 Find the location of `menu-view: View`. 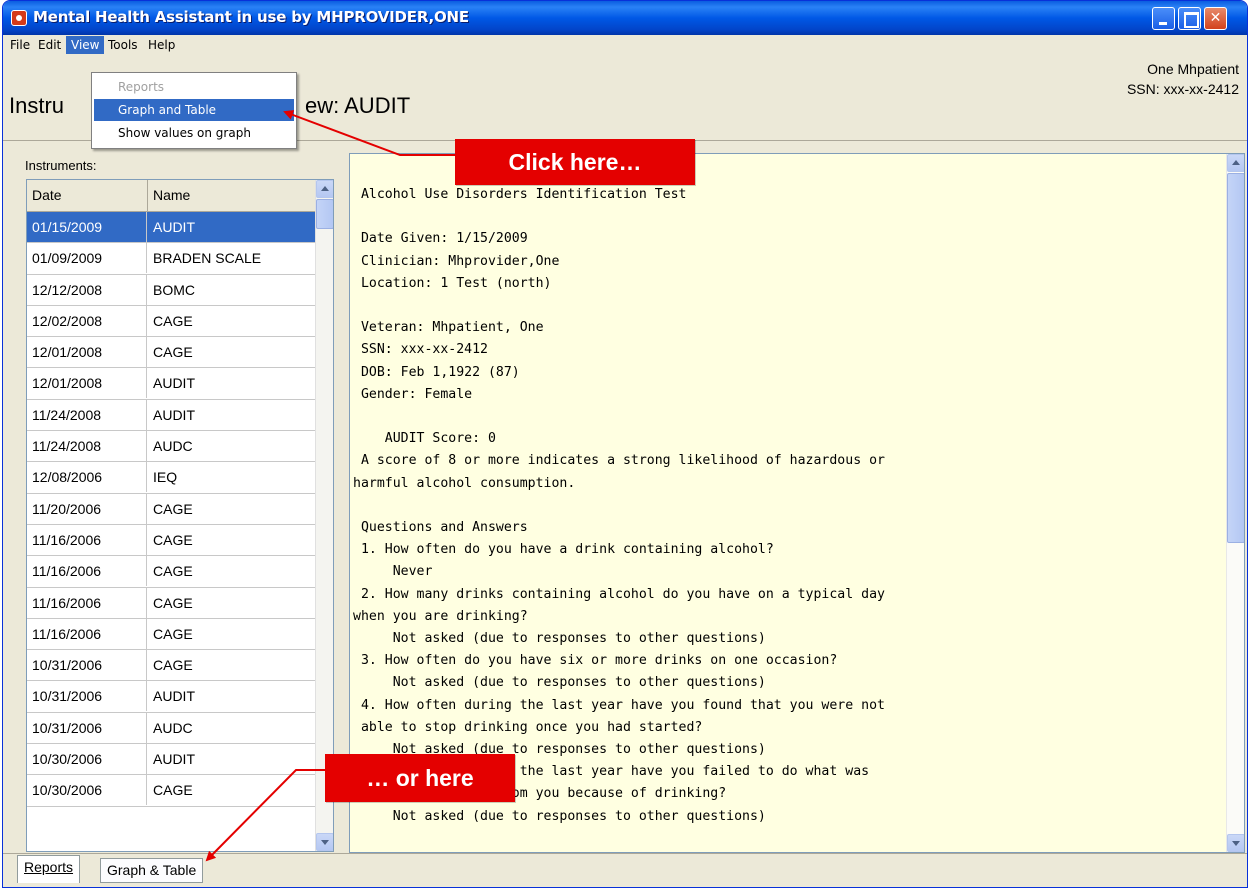

menu-view: View is located at coordinates (85, 45).